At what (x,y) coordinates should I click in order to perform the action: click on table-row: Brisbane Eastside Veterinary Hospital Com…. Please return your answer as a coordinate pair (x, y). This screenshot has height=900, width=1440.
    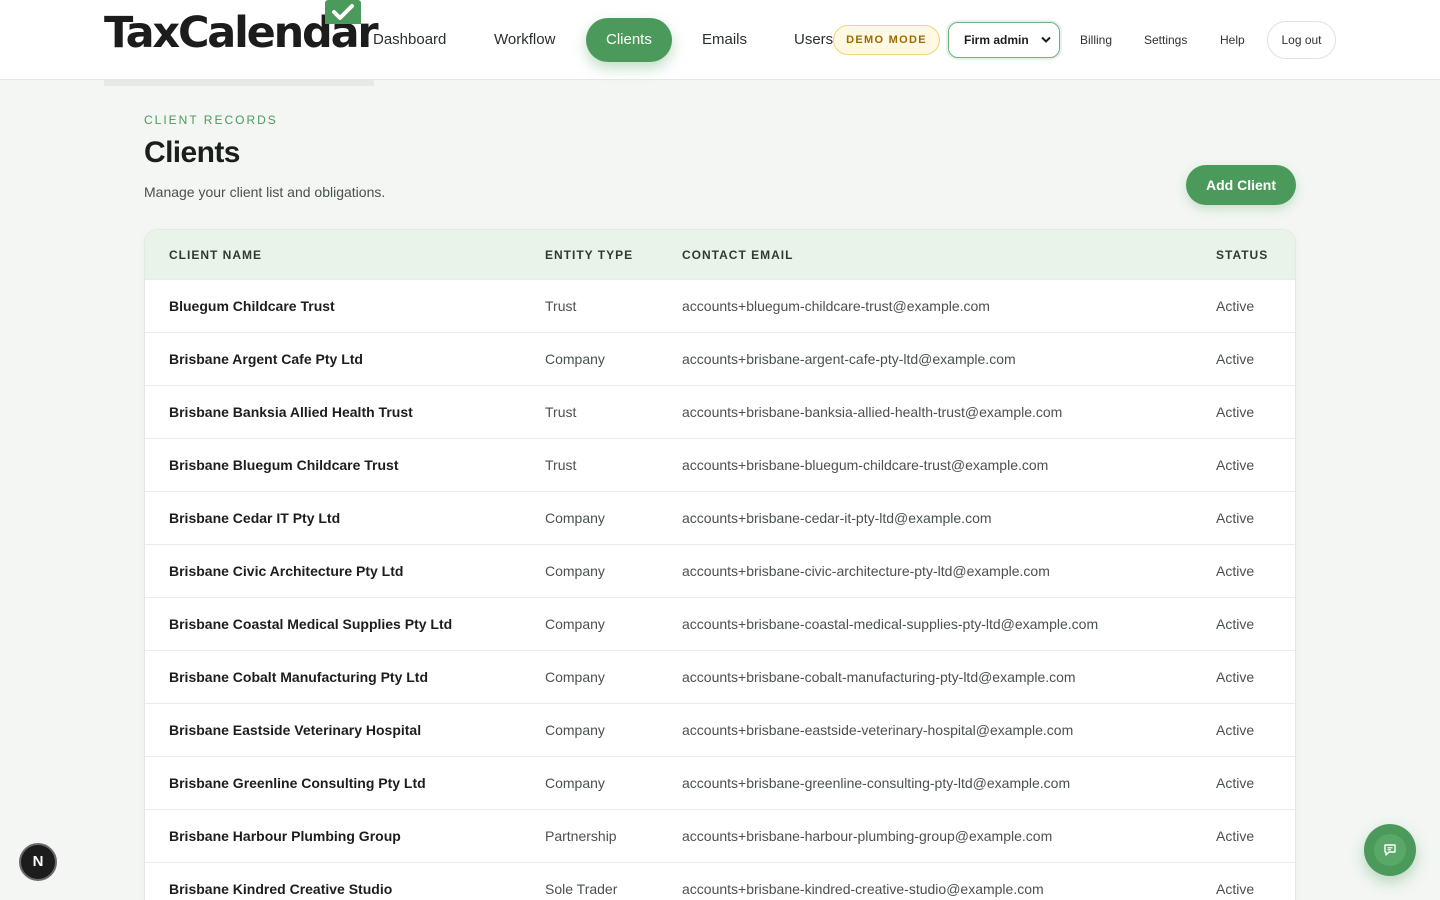
    Looking at the image, I should click on (720, 729).